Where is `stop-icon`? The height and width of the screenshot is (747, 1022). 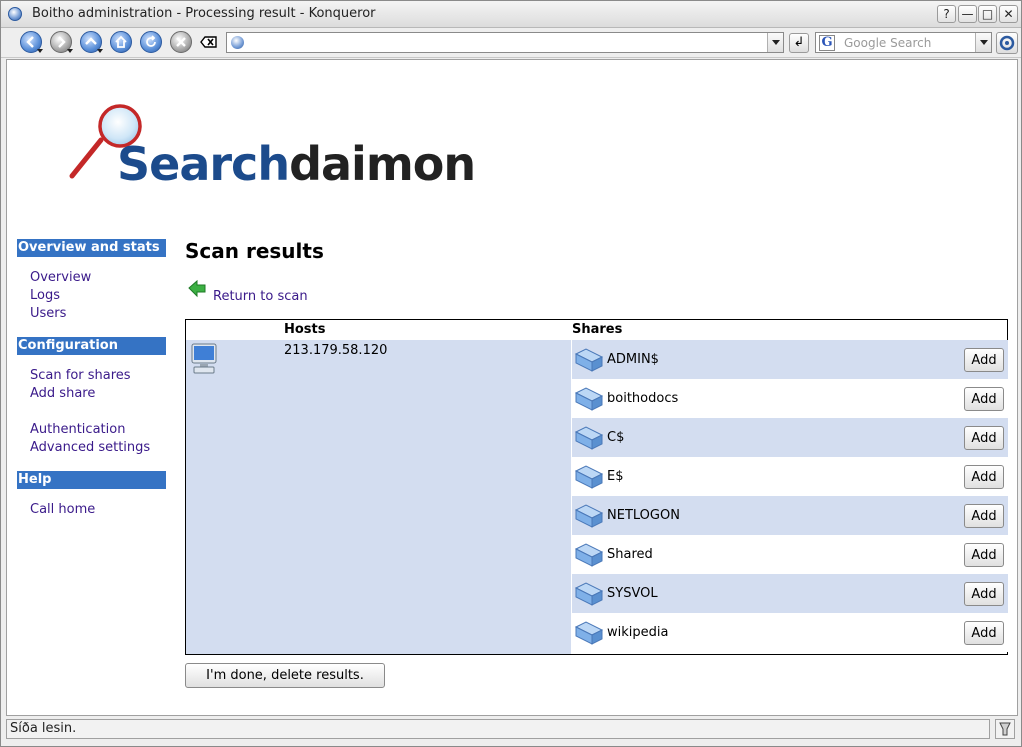 stop-icon is located at coordinates (181, 42).